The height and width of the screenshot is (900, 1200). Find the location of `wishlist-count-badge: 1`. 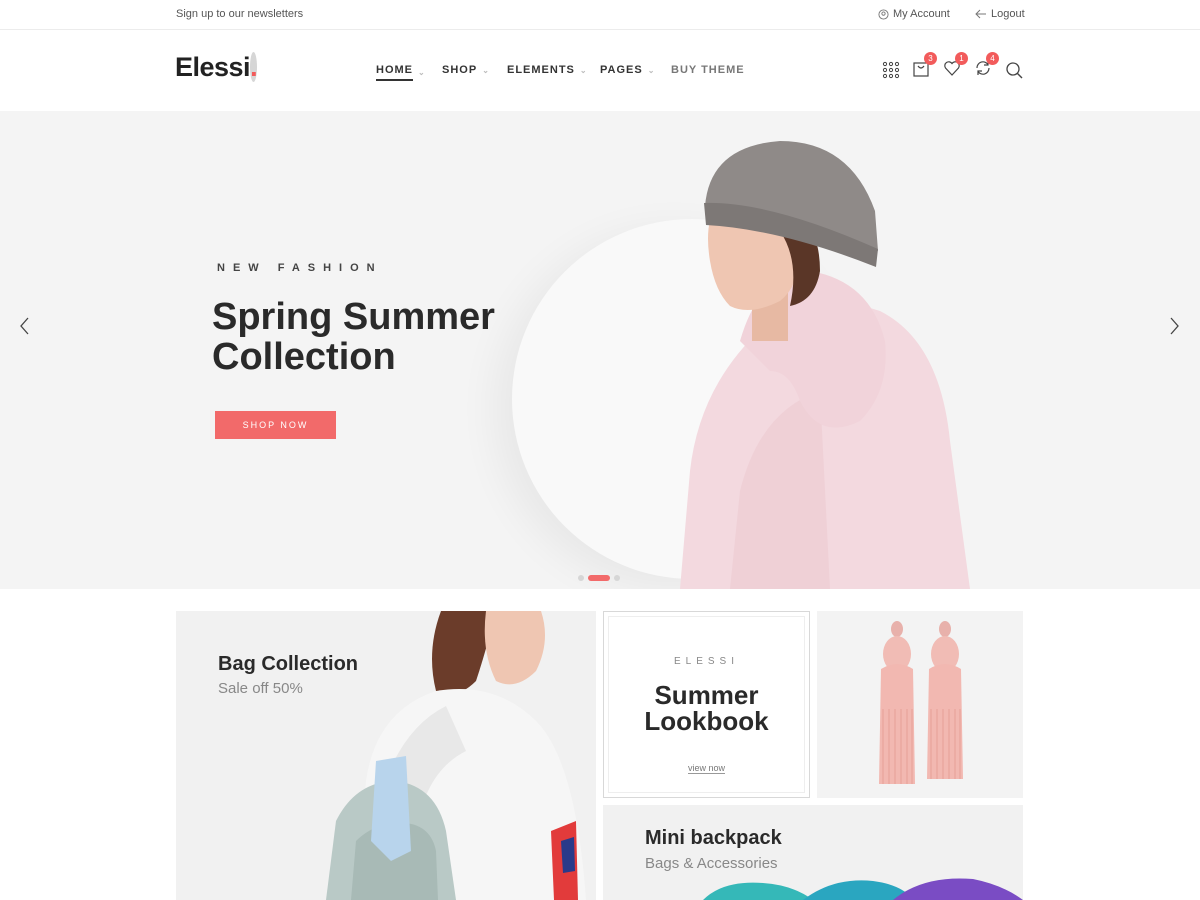

wishlist-count-badge: 1 is located at coordinates (961, 58).